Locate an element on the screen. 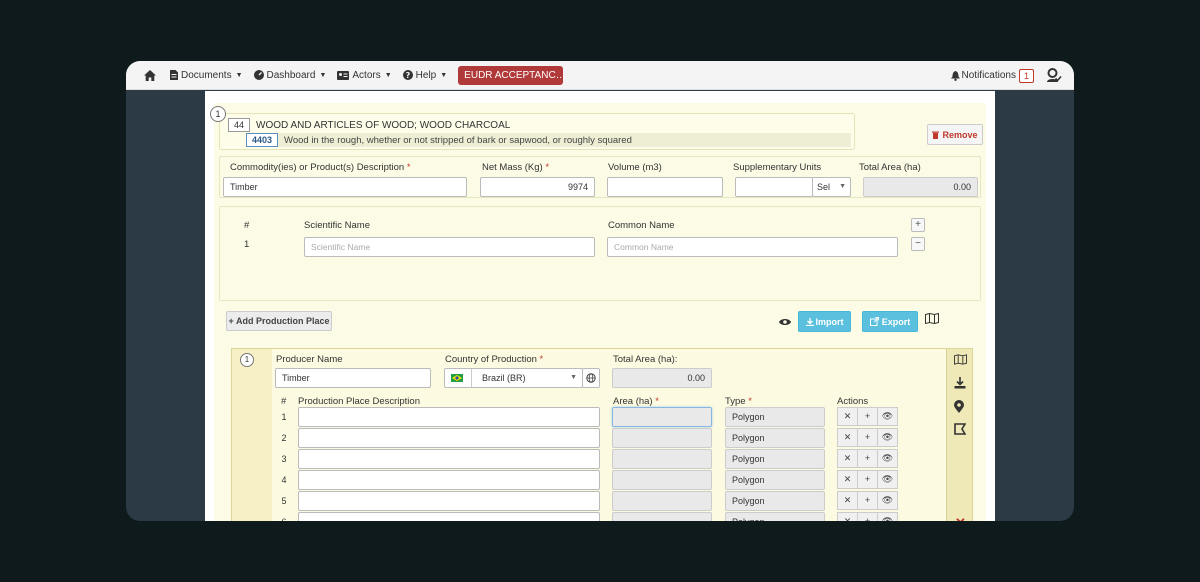 Image resolution: width=1200 pixels, height=582 pixels. notifications-link: Notifications is located at coordinates (989, 75).